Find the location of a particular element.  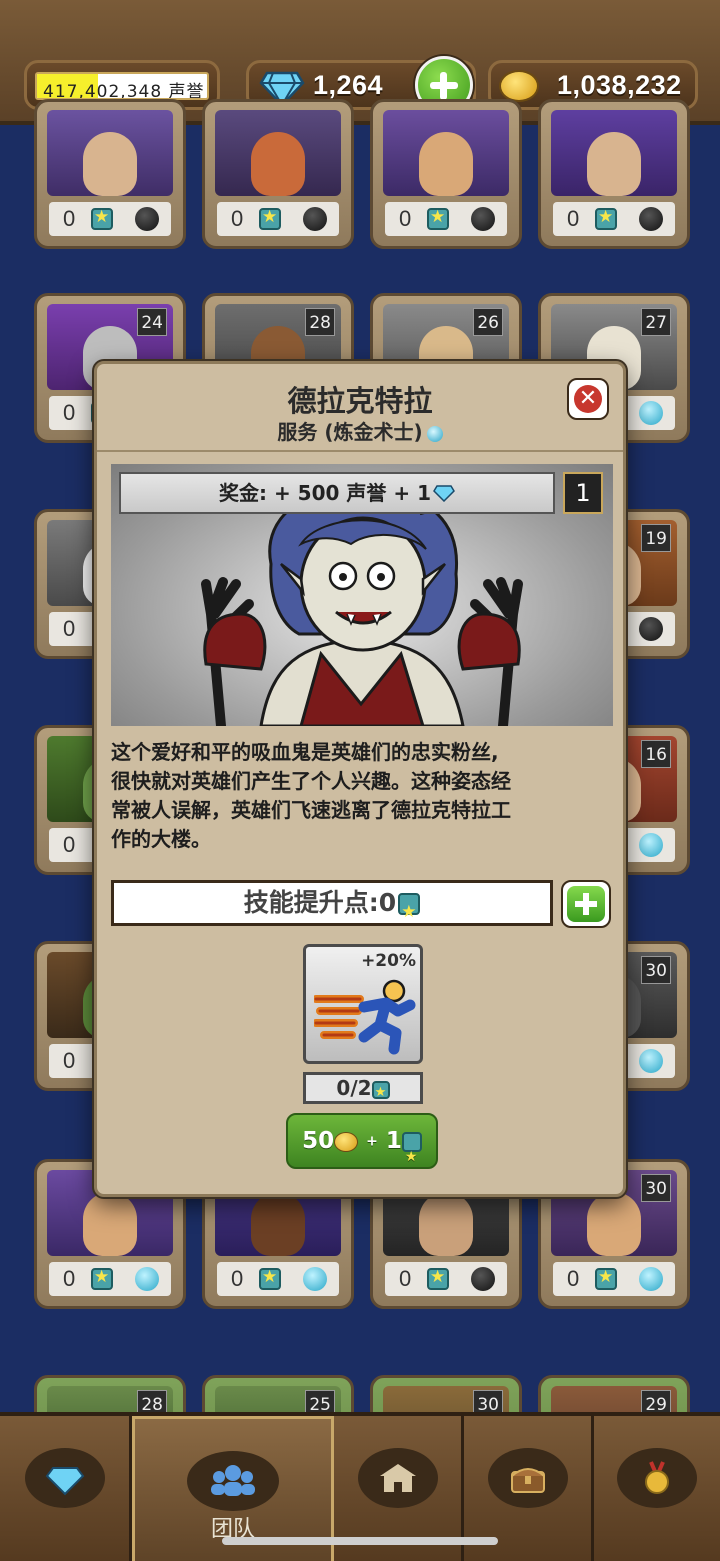

gold-value: 1,038,232 is located at coordinates (619, 85).